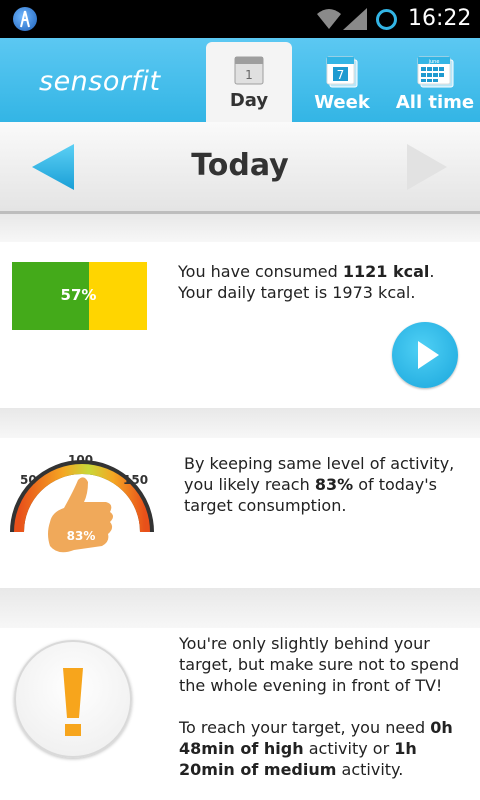 The width and height of the screenshot is (480, 800). What do you see at coordinates (135, 480) in the screenshot?
I see `gauge-tick-150: 150` at bounding box center [135, 480].